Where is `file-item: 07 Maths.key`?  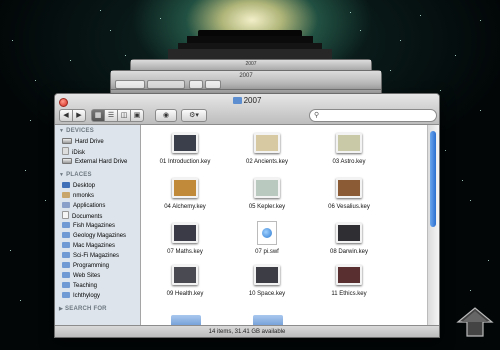 file-item: 07 Maths.key is located at coordinates (185, 239).